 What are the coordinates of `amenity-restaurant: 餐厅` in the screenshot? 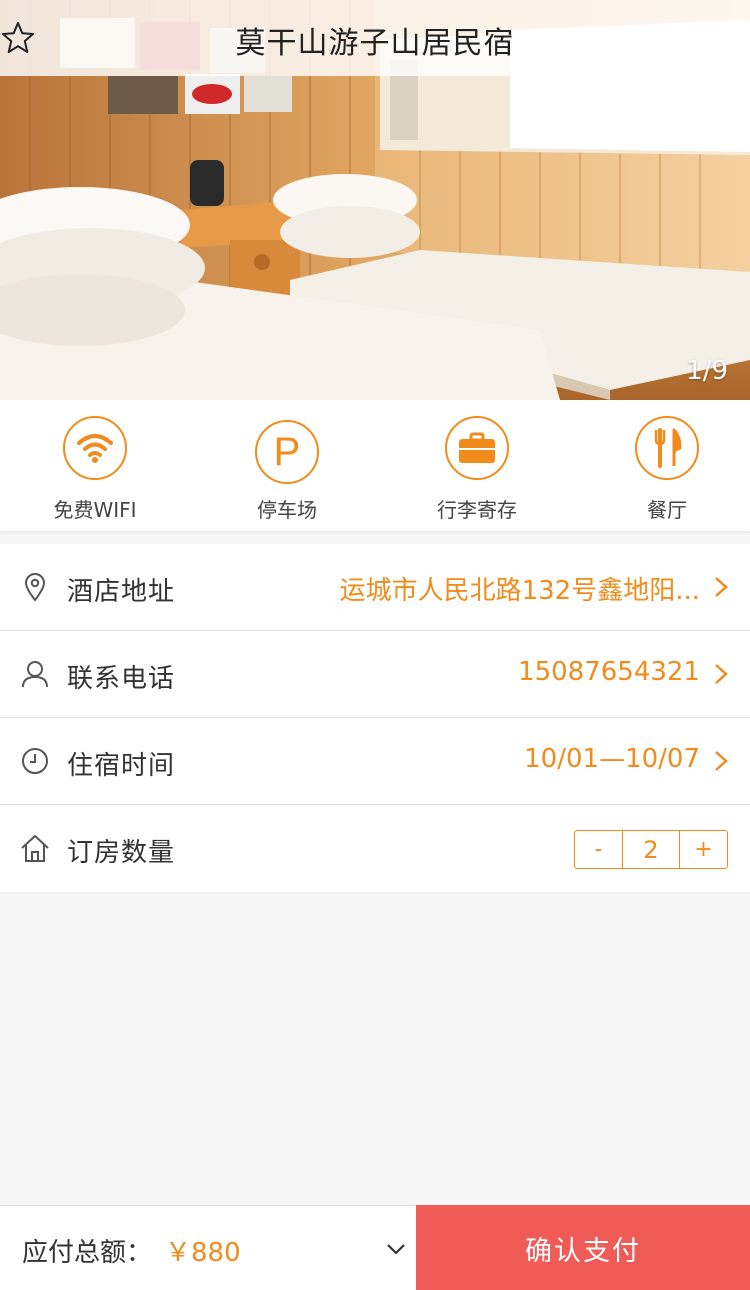 It's located at (667, 469).